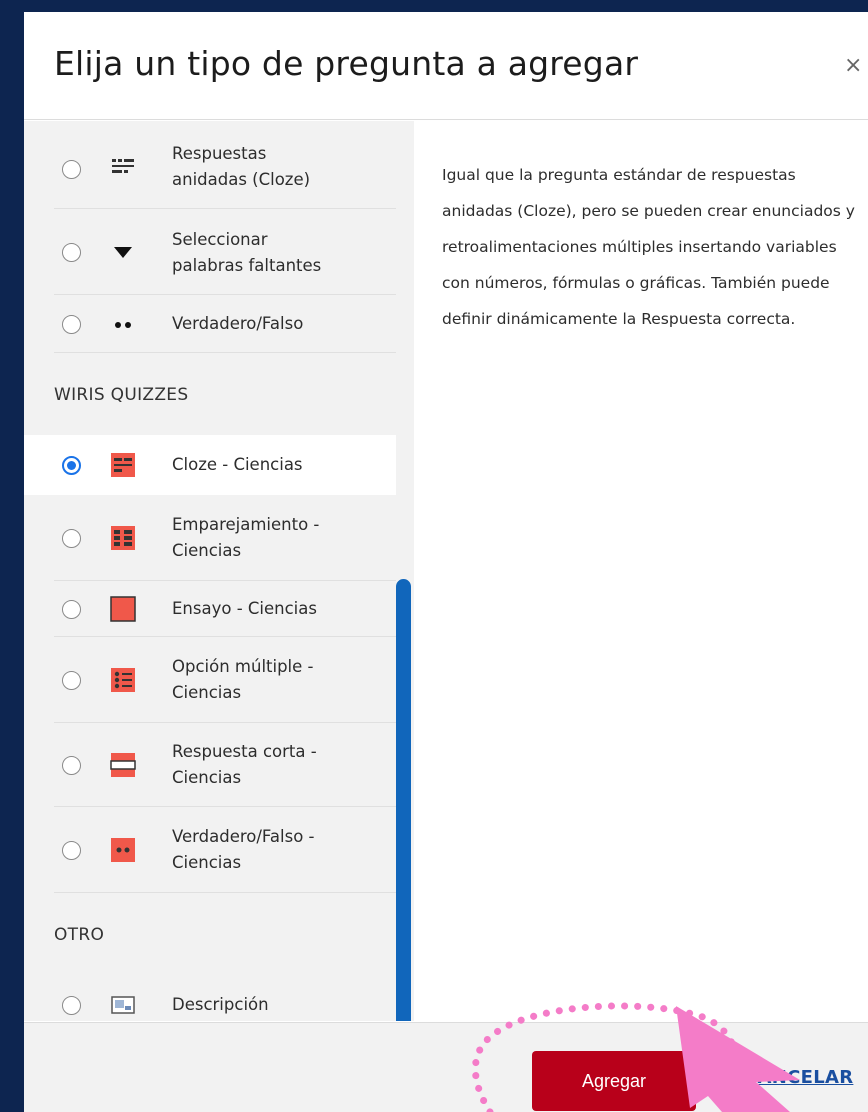 This screenshot has height=1112, width=868. I want to click on wiris-essay-icon, so click(123, 609).